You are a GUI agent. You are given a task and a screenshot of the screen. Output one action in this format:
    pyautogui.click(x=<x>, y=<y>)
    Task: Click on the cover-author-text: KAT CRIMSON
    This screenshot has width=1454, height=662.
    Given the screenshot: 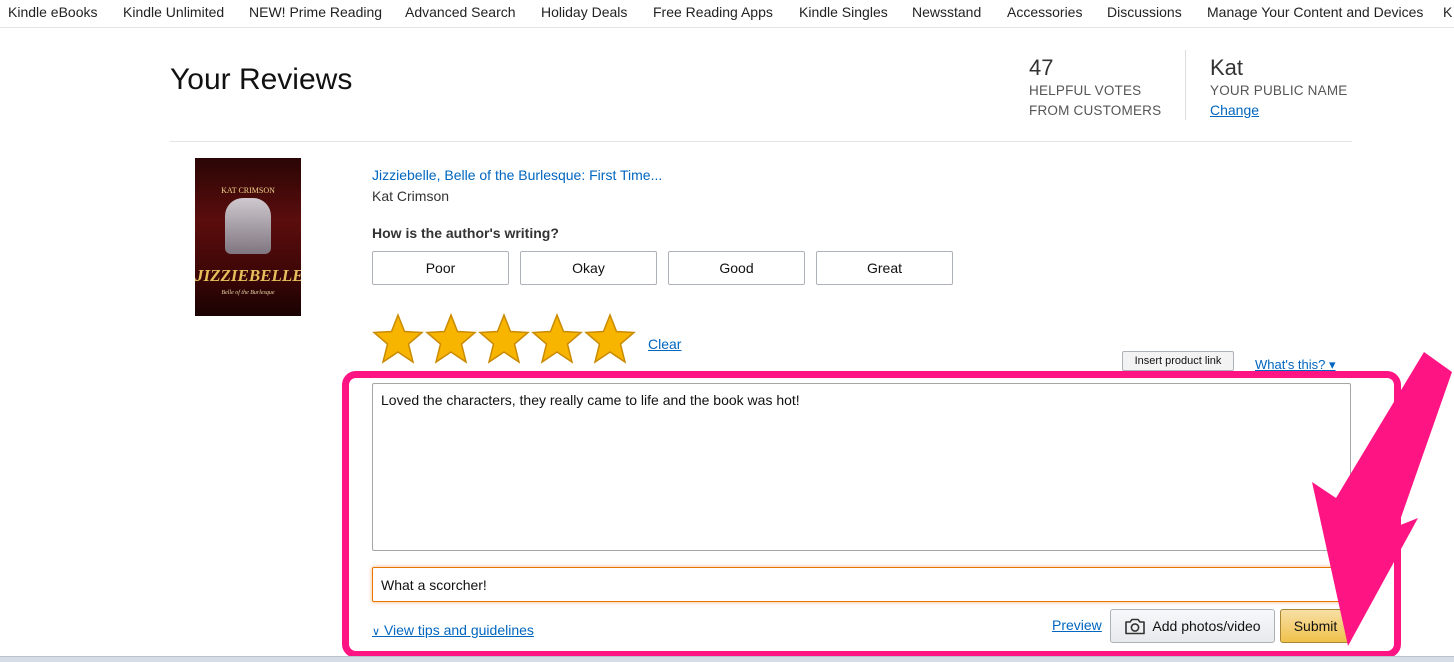 What is the action you would take?
    pyautogui.click(x=248, y=190)
    